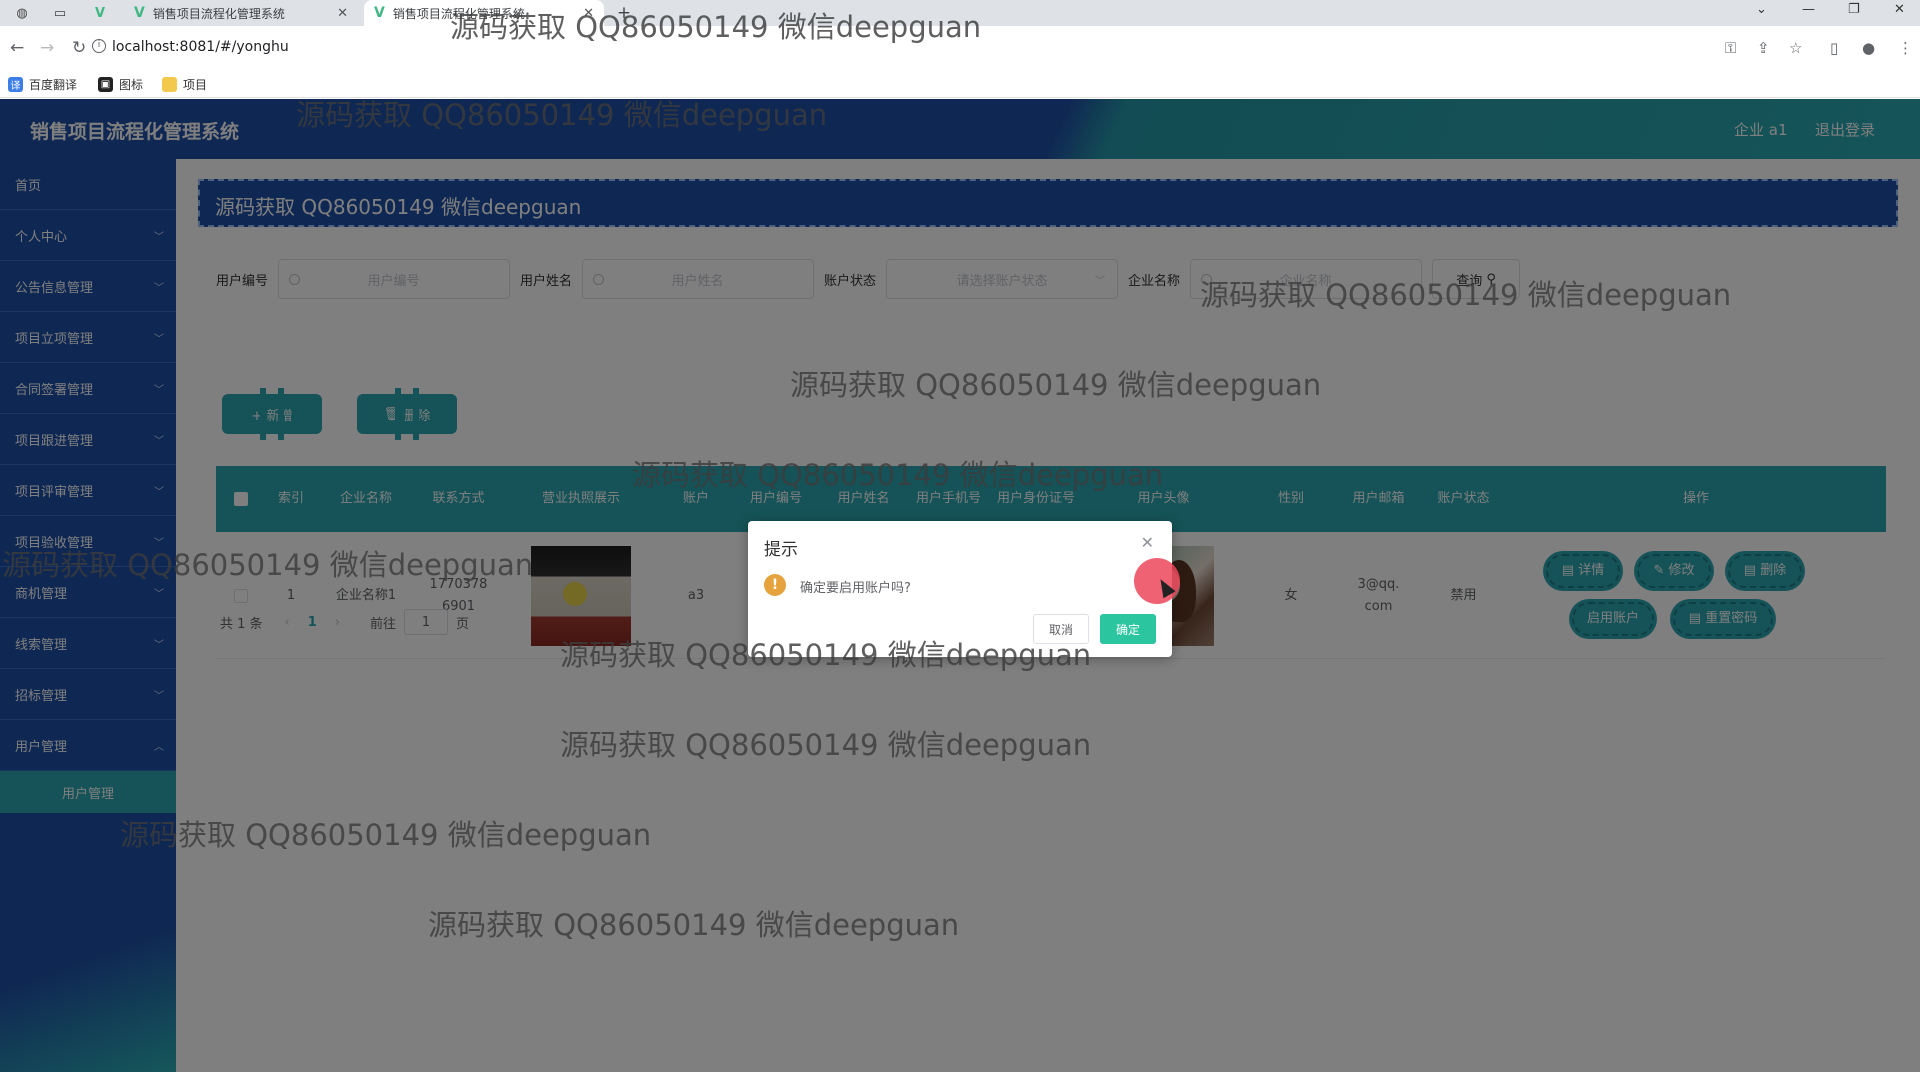 The width and height of the screenshot is (1920, 1072). Describe the element at coordinates (60, 13) in the screenshot. I see `blank-tab-icon: ▭` at that location.